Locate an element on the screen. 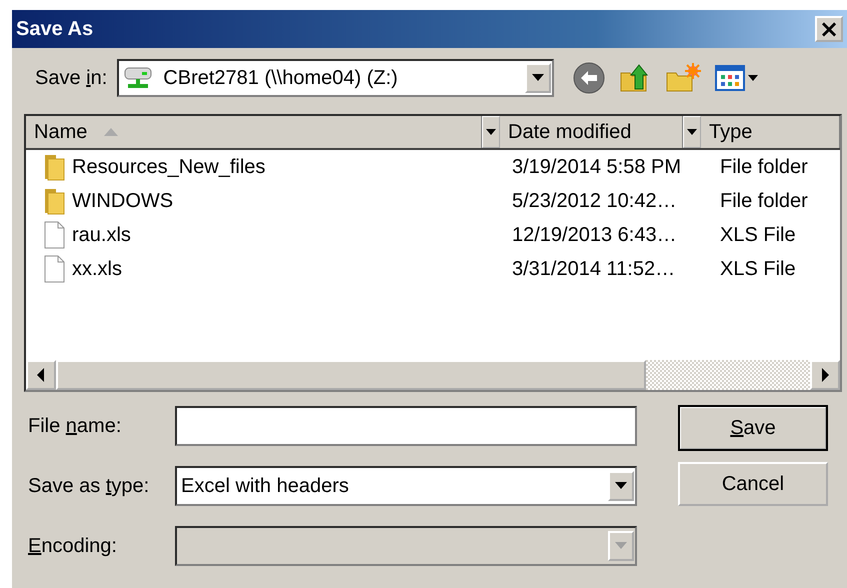 This screenshot has width=847, height=588. file-name: Resources_New_files is located at coordinates (263, 167).